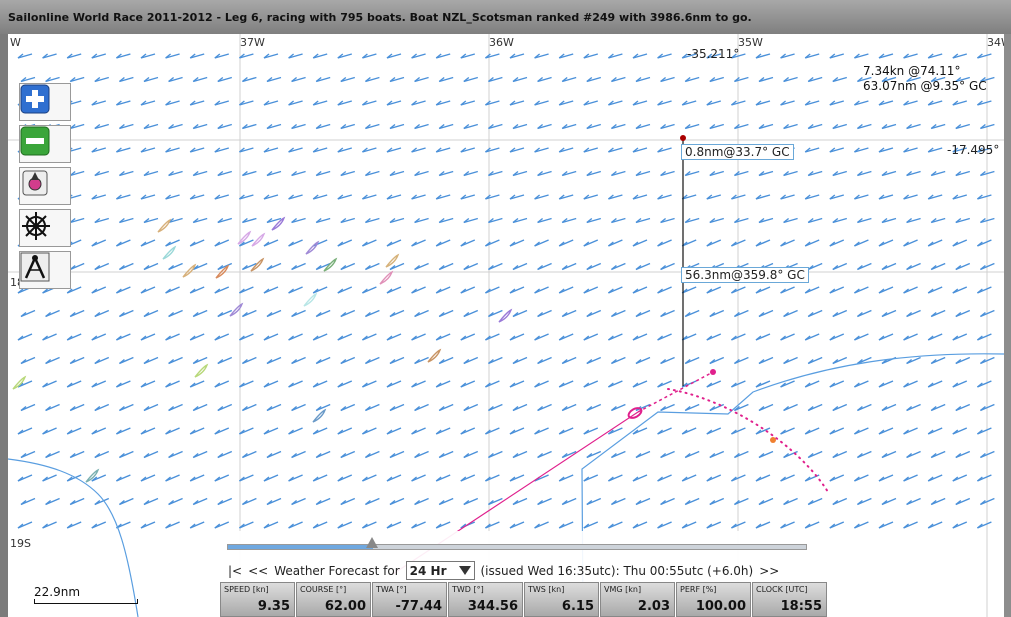  I want to click on stat-speed: SPEED [kn] 9.35, so click(257, 599).